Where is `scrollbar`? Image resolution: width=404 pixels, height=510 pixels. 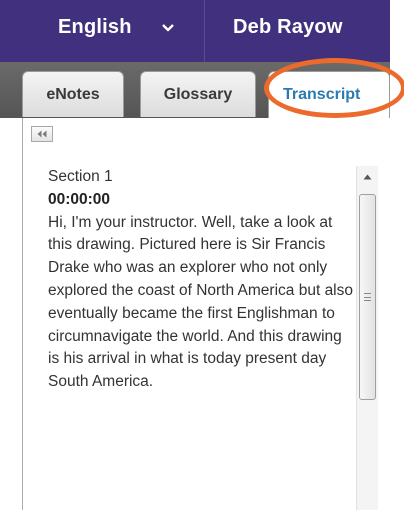 scrollbar is located at coordinates (367, 338).